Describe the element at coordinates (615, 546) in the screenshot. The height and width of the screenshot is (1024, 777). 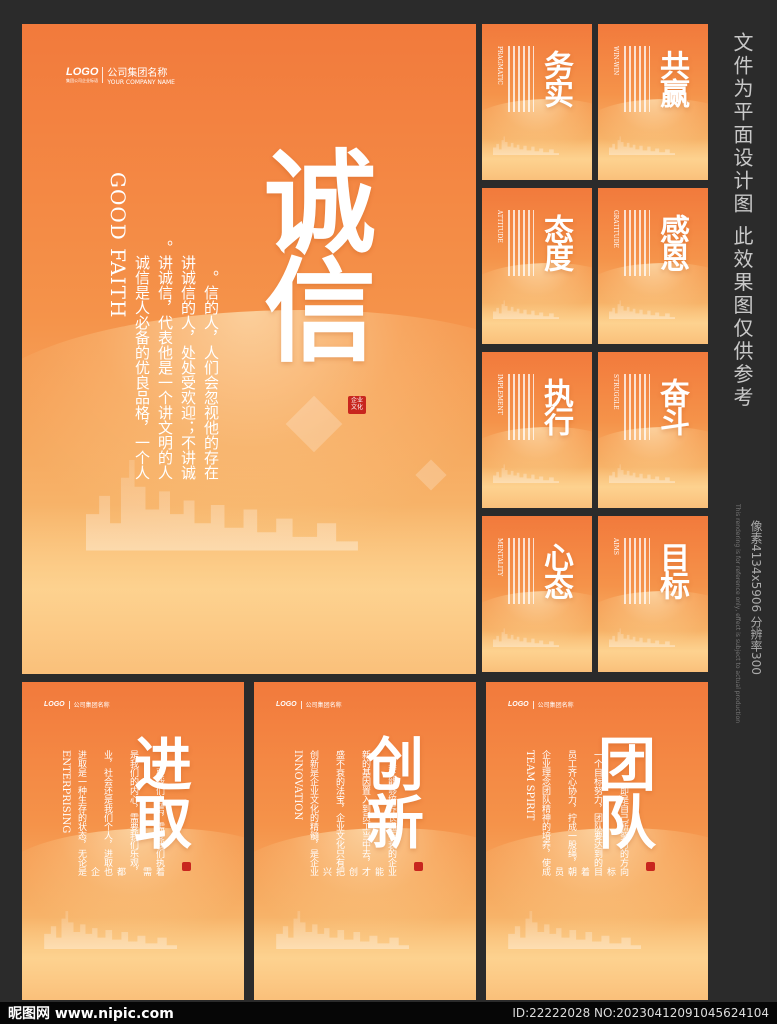
I see `small-english-label: AIMS` at that location.